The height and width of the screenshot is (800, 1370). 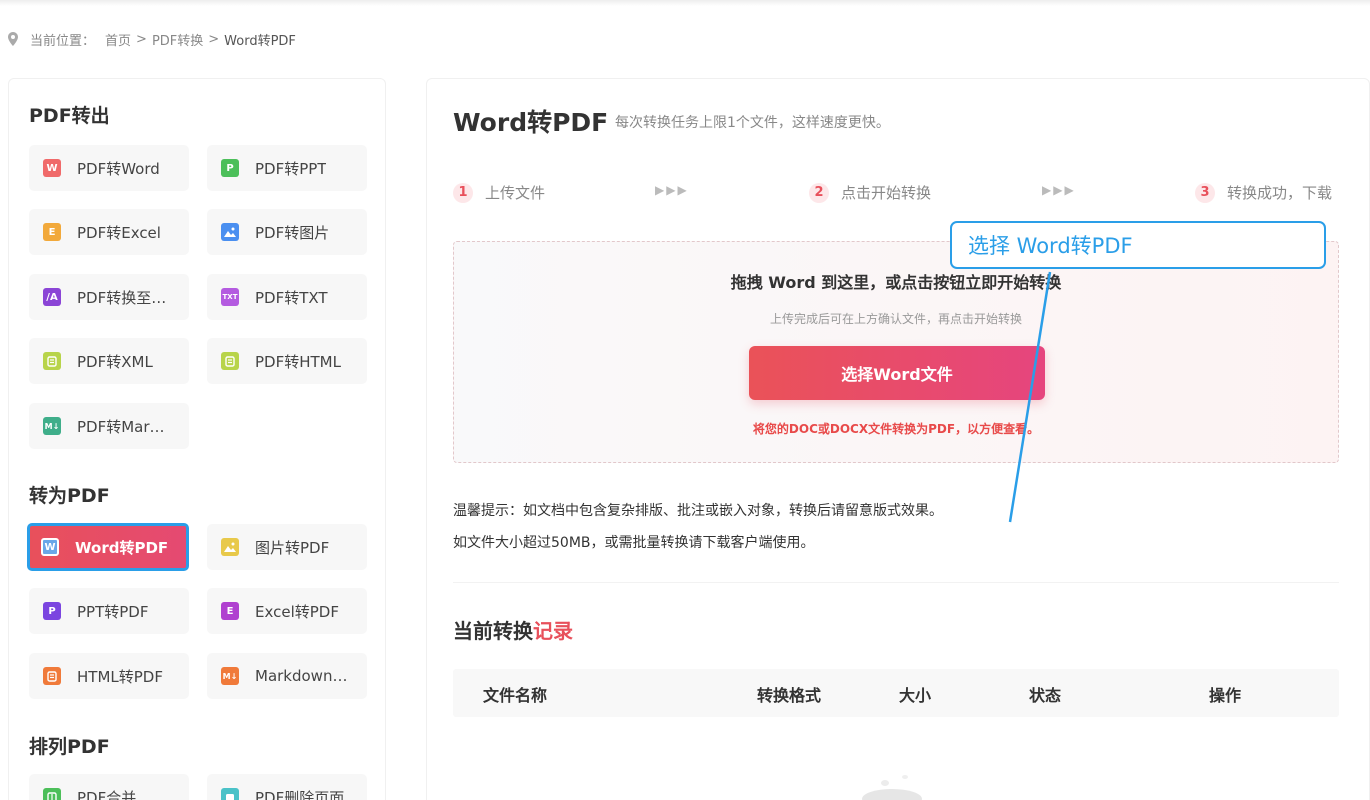 I want to click on step-number: 1, so click(x=463, y=192).